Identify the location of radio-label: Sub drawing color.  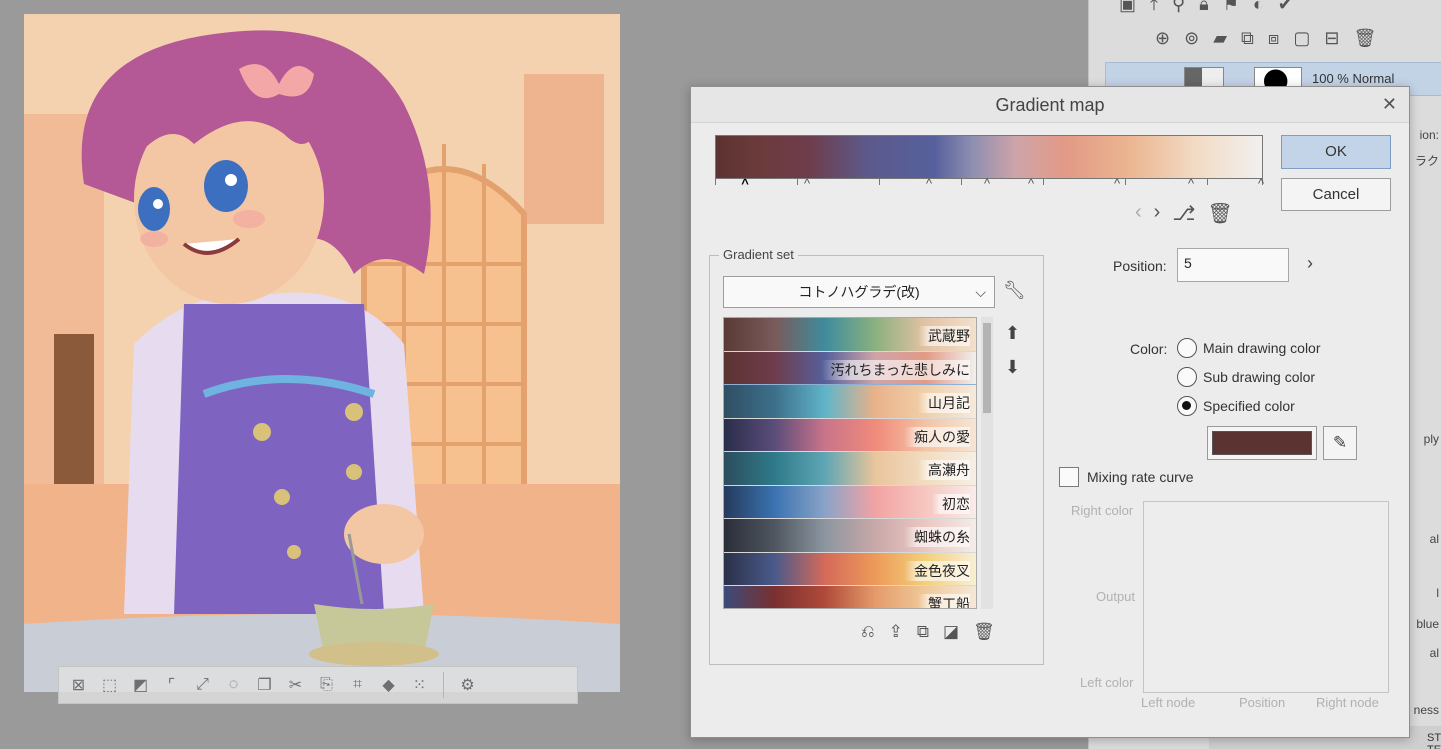
(1259, 377).